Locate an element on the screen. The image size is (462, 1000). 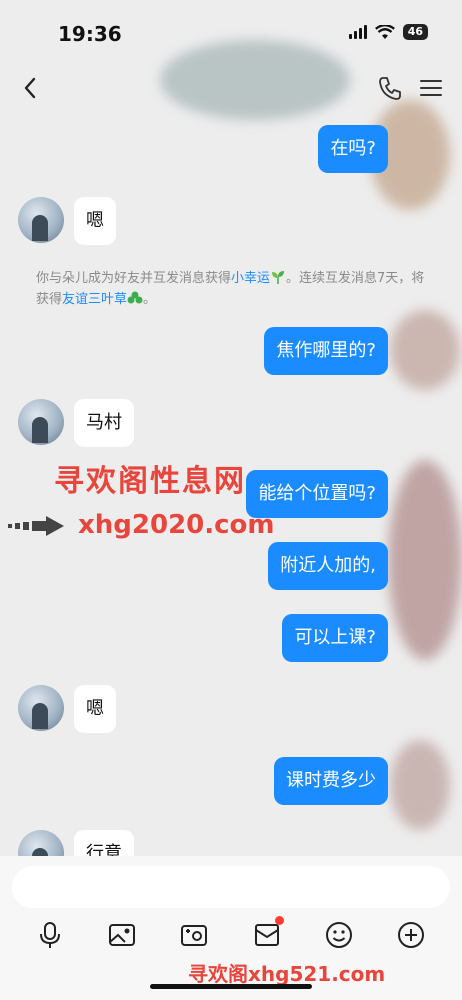
camera-icon is located at coordinates (194, 935).